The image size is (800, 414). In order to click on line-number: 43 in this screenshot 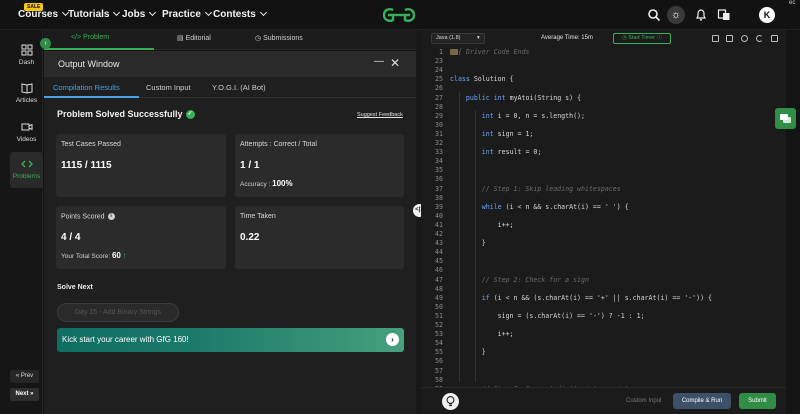, I will do `click(439, 243)`.